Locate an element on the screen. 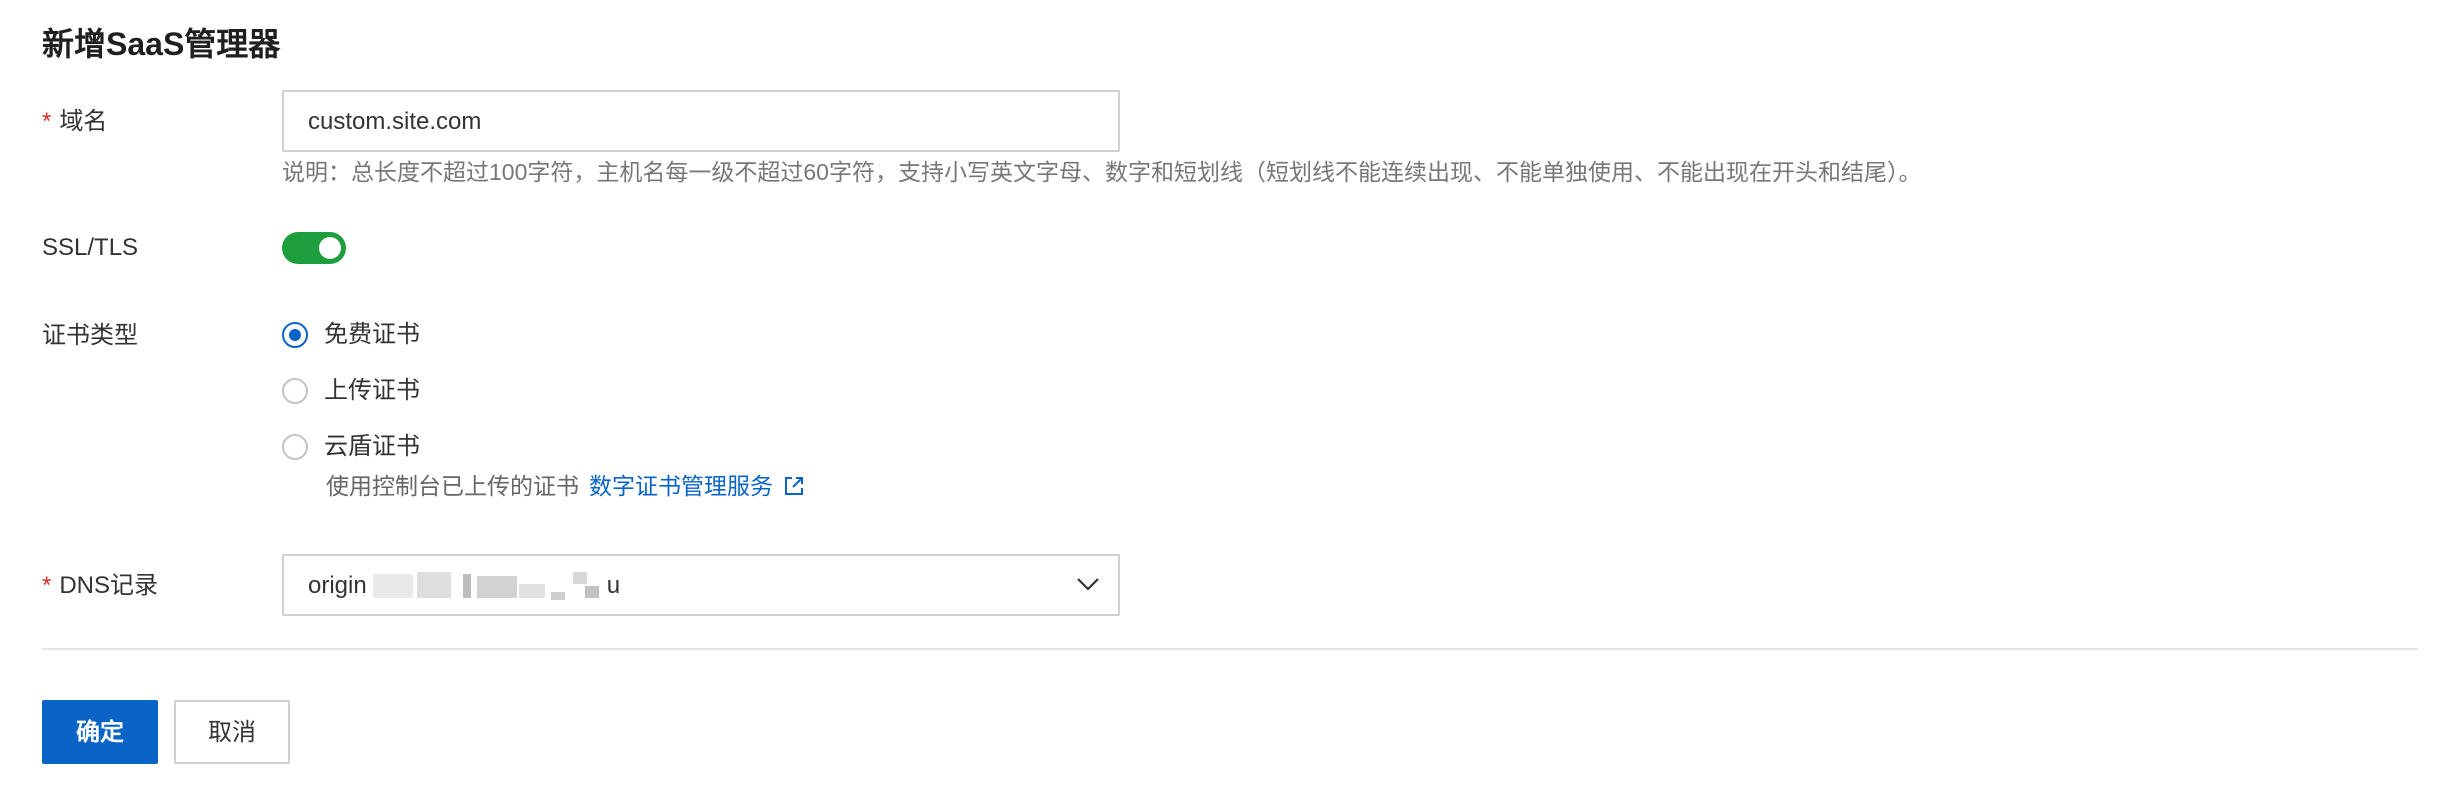 The height and width of the screenshot is (800, 2464). radio-free-cert: 免费证书 is located at coordinates (351, 335).